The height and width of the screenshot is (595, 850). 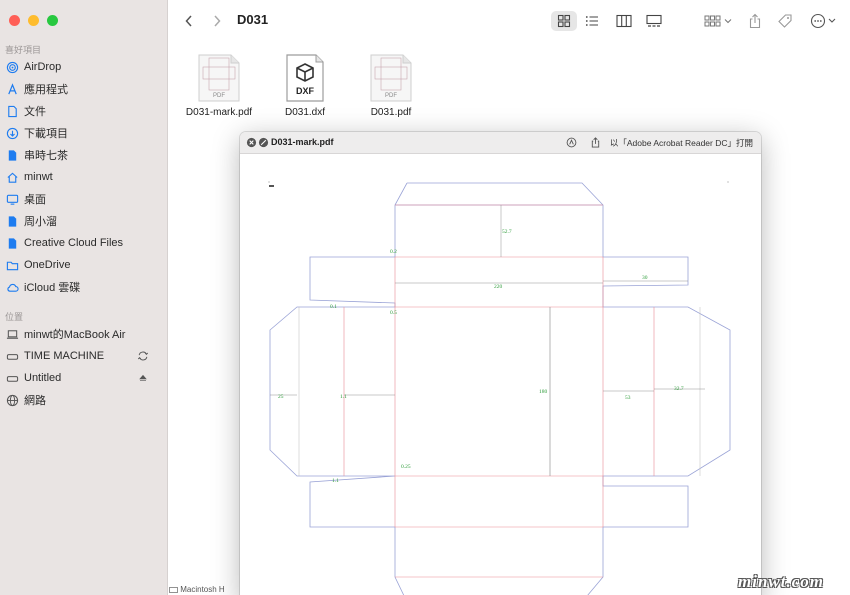 What do you see at coordinates (755, 21) in the screenshot?
I see `share-button` at bounding box center [755, 21].